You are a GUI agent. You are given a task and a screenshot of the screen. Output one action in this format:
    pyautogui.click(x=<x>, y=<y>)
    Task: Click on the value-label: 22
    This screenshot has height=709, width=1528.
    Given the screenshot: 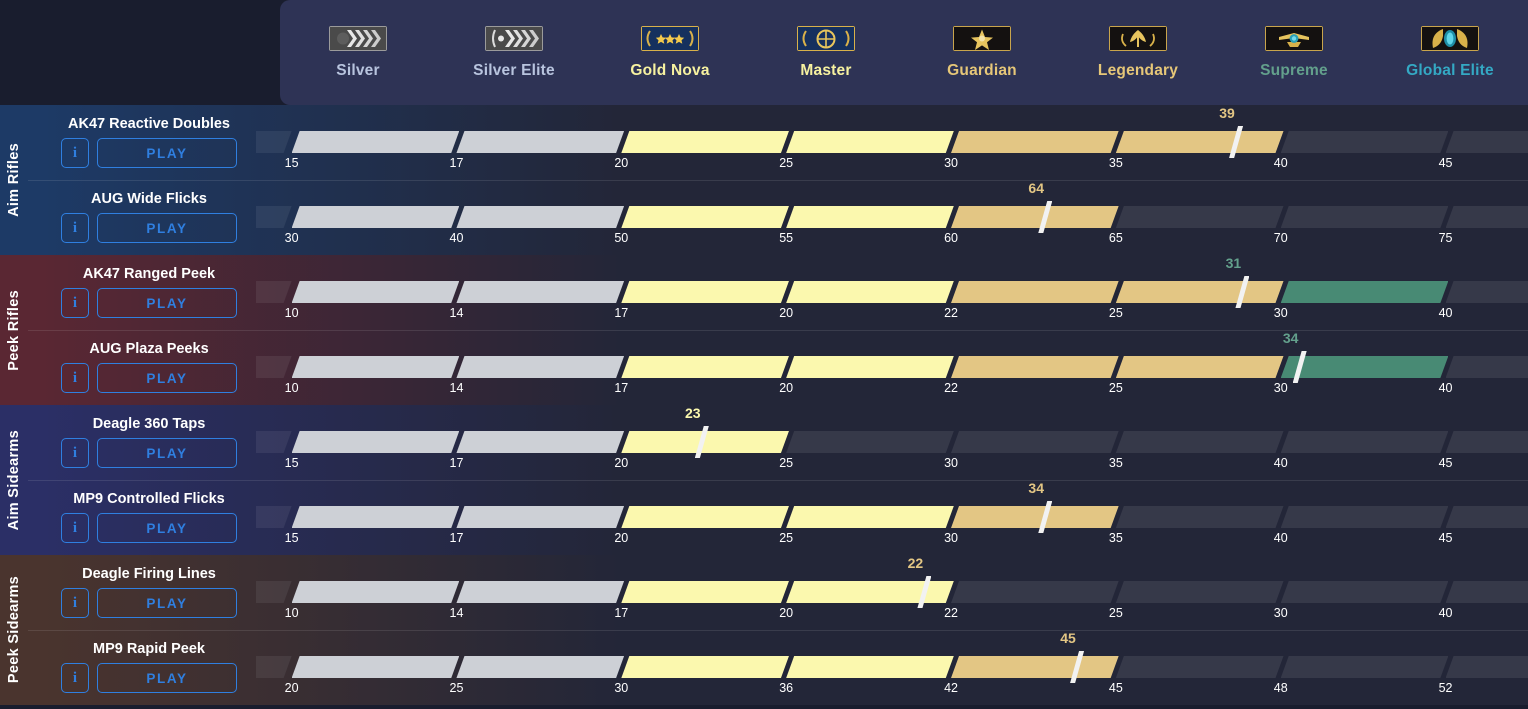 What is the action you would take?
    pyautogui.click(x=915, y=563)
    